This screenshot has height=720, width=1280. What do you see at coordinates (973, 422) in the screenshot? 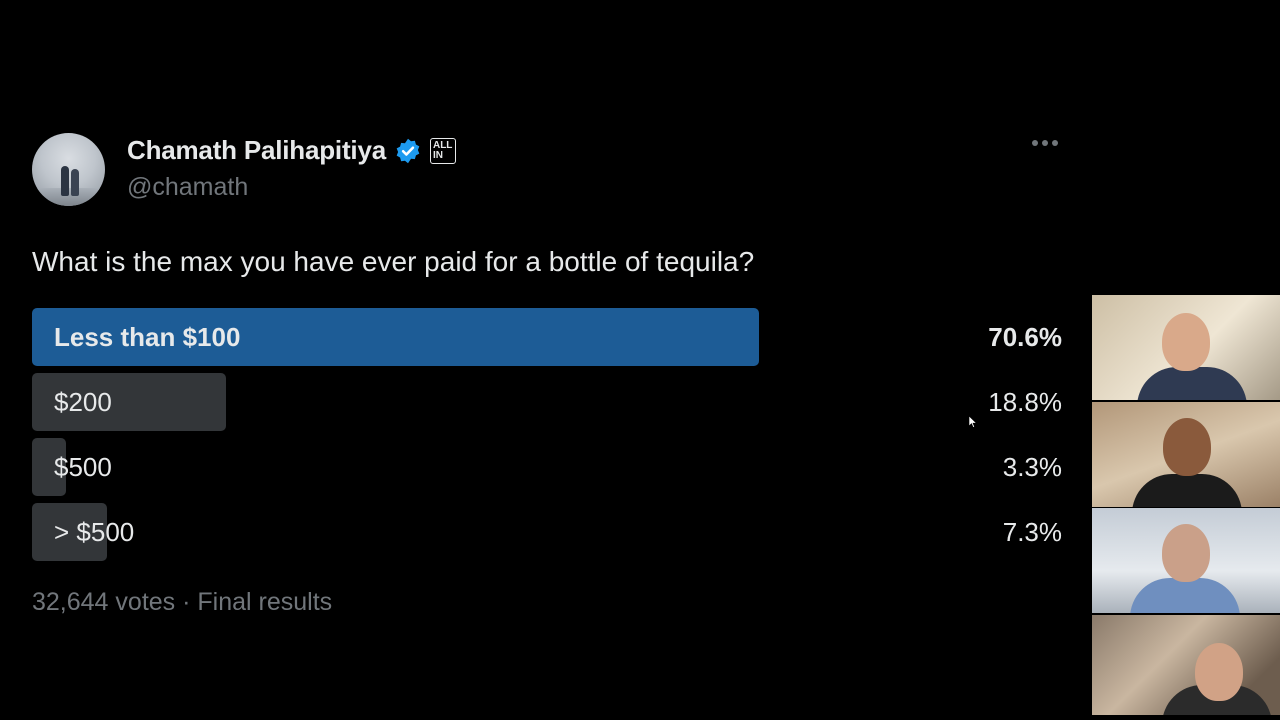
I see `mouse-cursor-icon` at bounding box center [973, 422].